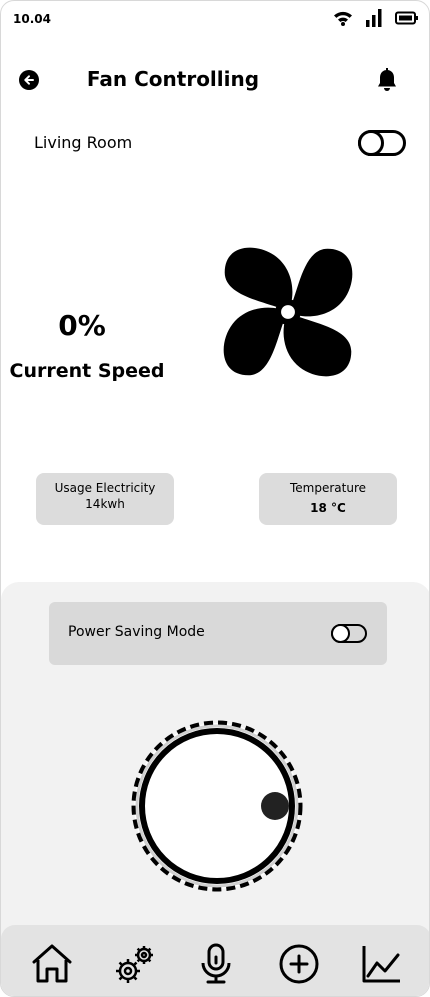 This screenshot has height=997, width=430. What do you see at coordinates (218, 633) in the screenshot?
I see `power-saving-card: Power Saving Mode` at bounding box center [218, 633].